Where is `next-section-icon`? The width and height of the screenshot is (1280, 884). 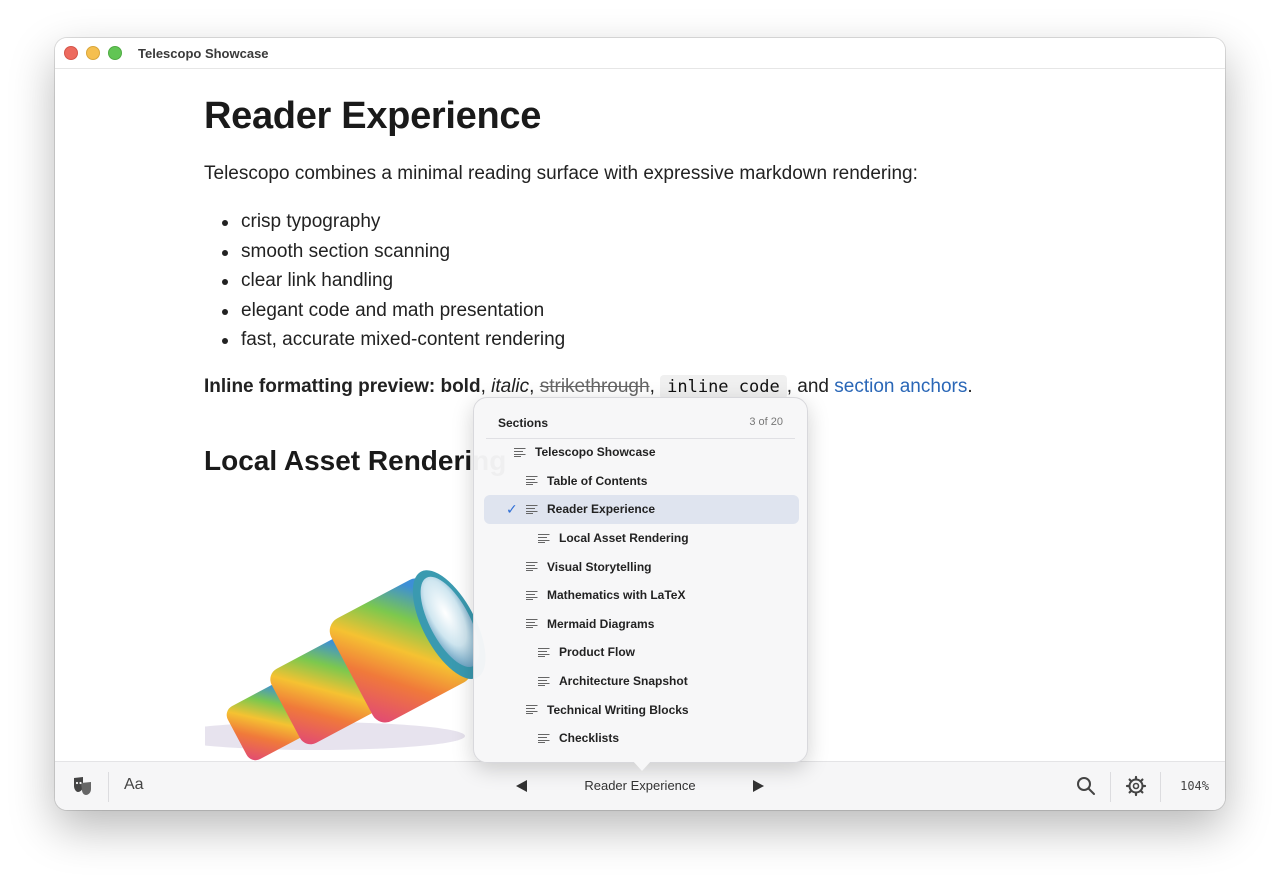
next-section-icon is located at coordinates (759, 786).